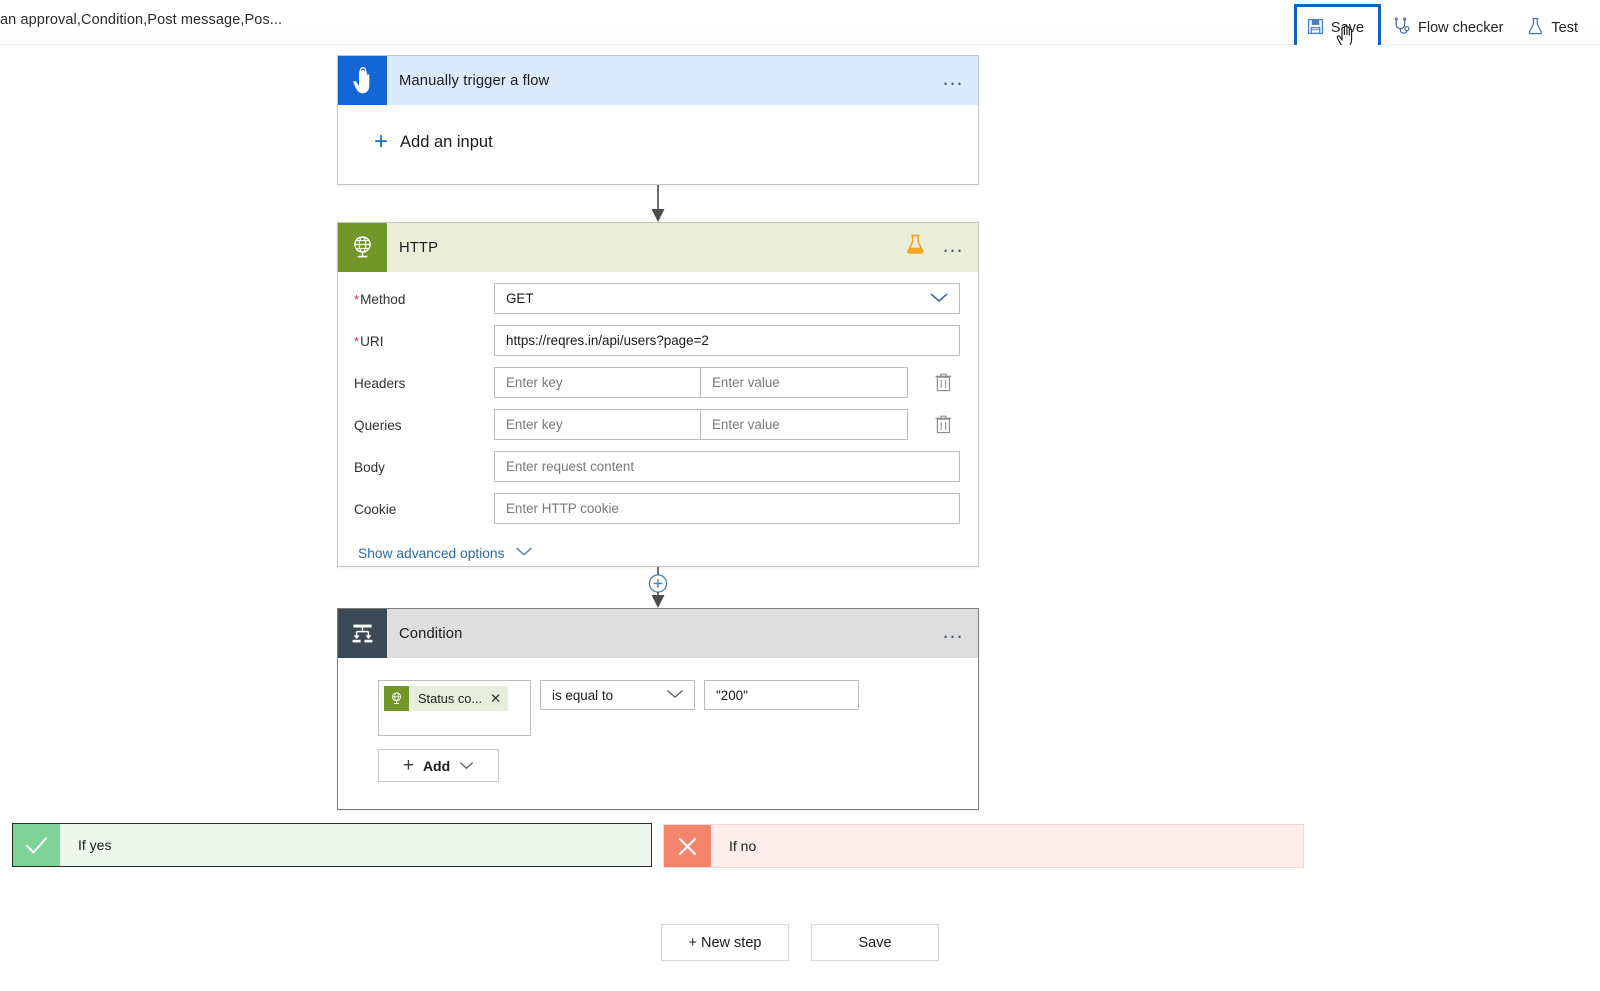 The height and width of the screenshot is (991, 1600). Describe the element at coordinates (804, 424) in the screenshot. I see `queries-value-input: Enter value` at that location.